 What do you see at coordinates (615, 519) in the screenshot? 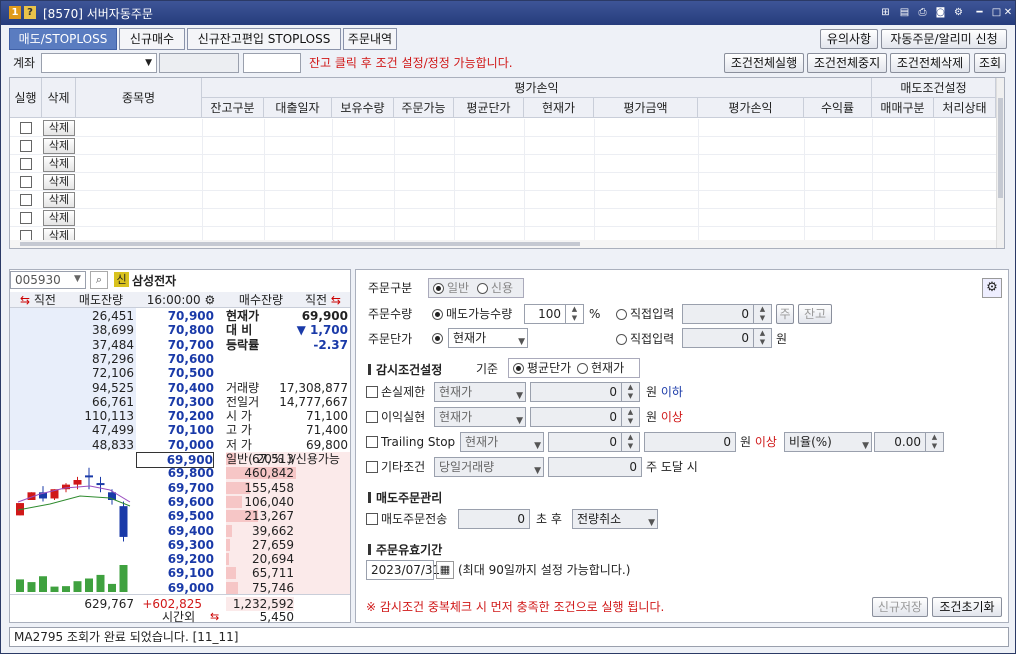
I see `cancel-select: 전량취소 ▼` at bounding box center [615, 519].